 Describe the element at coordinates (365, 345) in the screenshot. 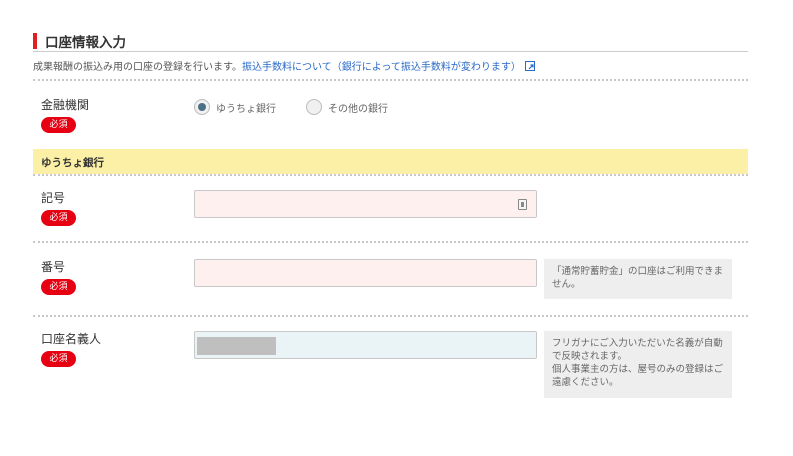

I see `holder-input` at that location.